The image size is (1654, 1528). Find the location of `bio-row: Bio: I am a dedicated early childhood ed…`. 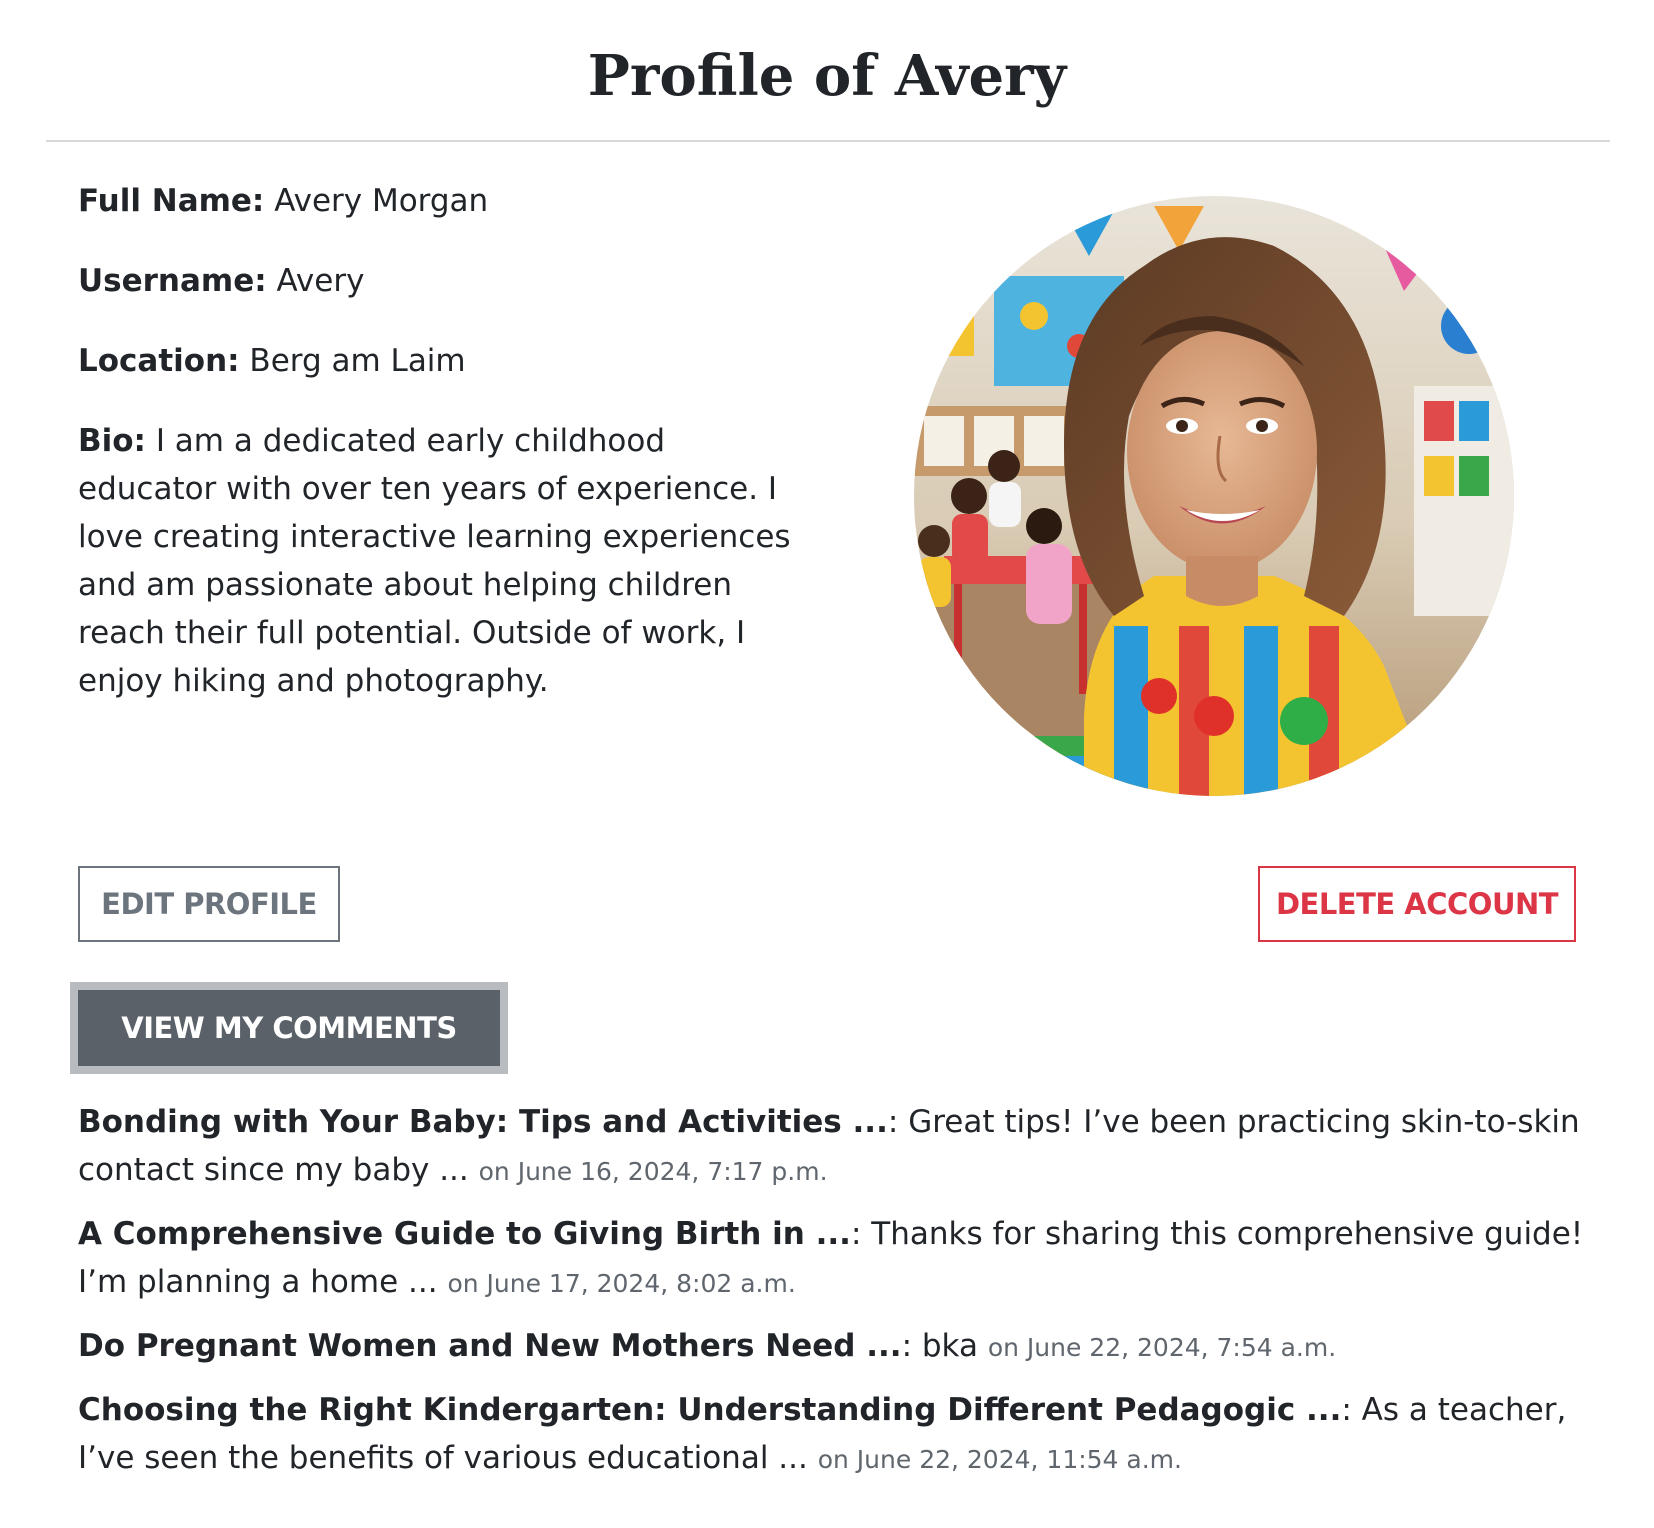

bio-row: Bio: I am a dedicated early childhood ed… is located at coordinates (438, 561).